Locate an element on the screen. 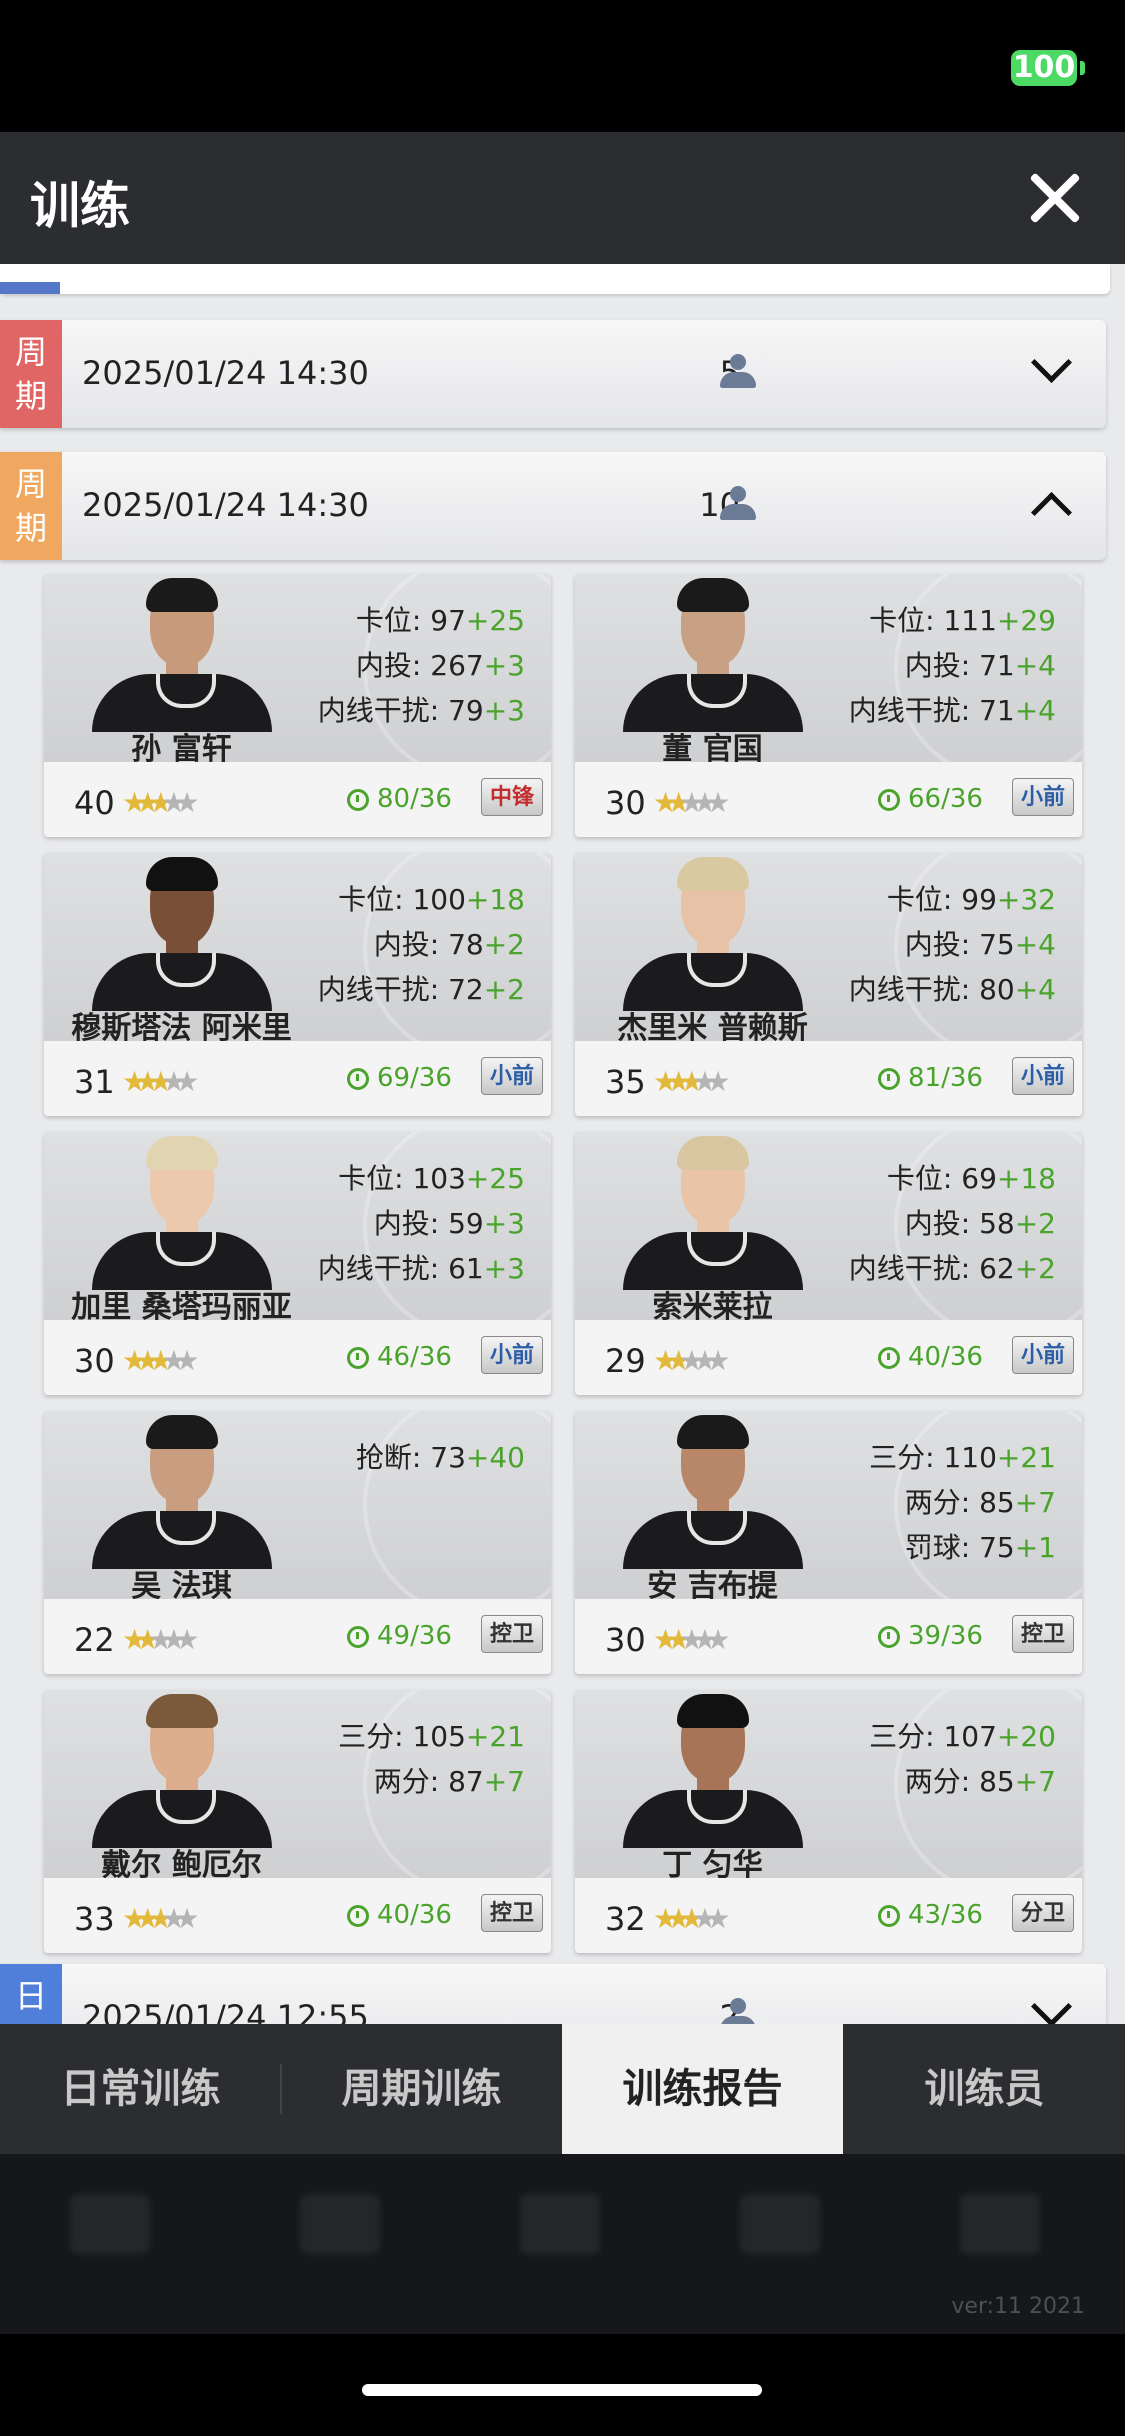 The width and height of the screenshot is (1125, 2436). report-row: 日 2025/01/24 12:55 2 is located at coordinates (553, 1994).